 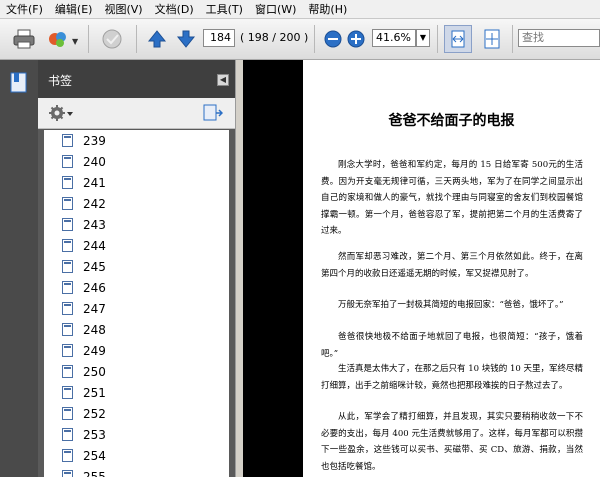 What do you see at coordinates (451, 305) in the screenshot?
I see `document-paragraph: 万般无奈军拍了一封极其简短的电报回家：“爸爸，饿坏了。”` at bounding box center [451, 305].